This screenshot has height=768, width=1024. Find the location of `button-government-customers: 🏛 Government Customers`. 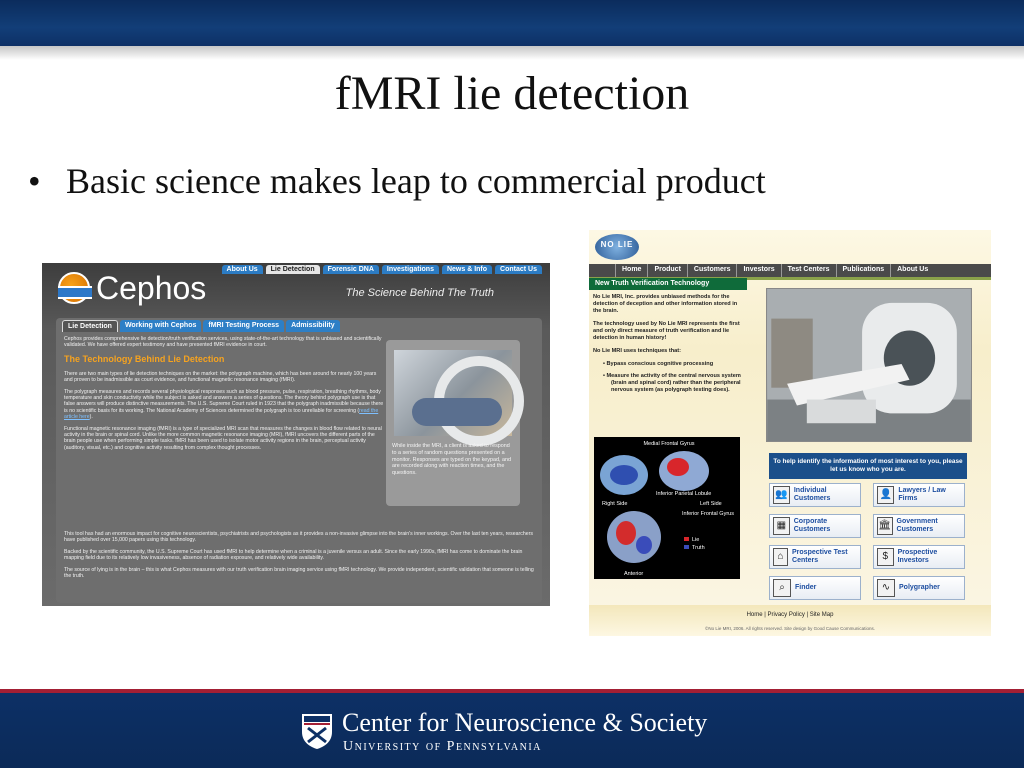

button-government-customers: 🏛 Government Customers is located at coordinates (919, 526).